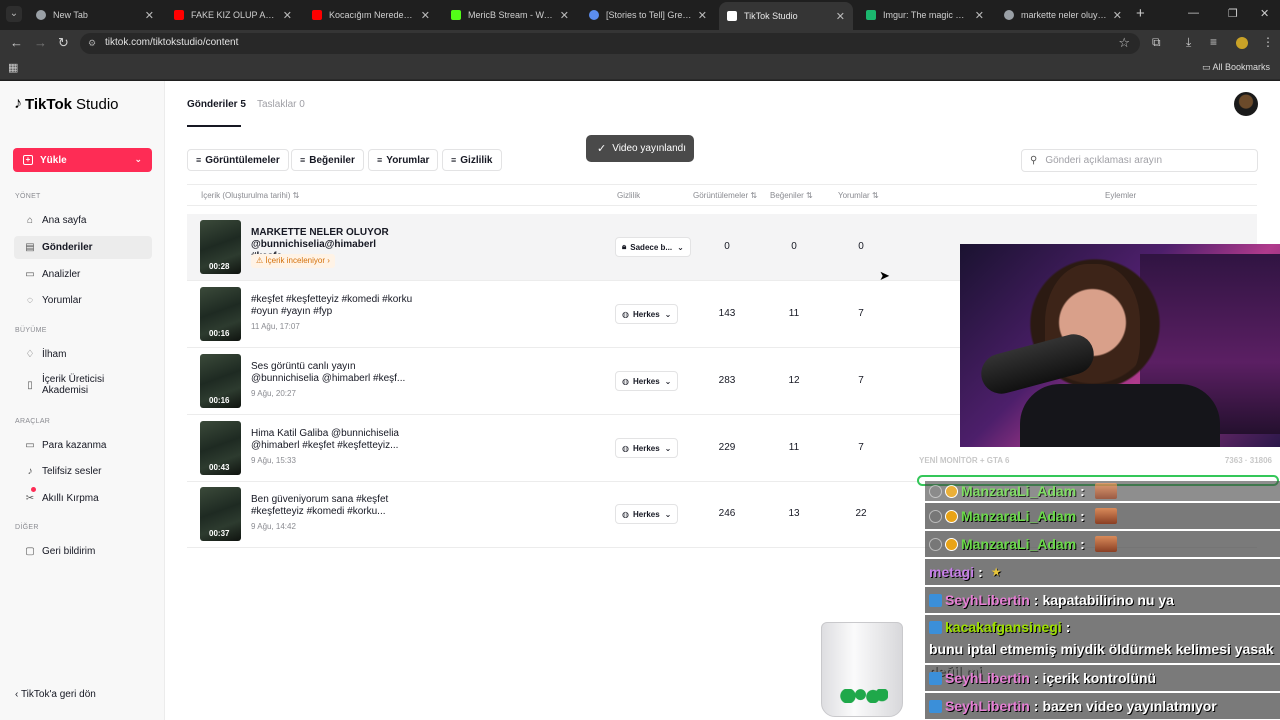  I want to click on tab-title: New Tab, so click(70, 15).